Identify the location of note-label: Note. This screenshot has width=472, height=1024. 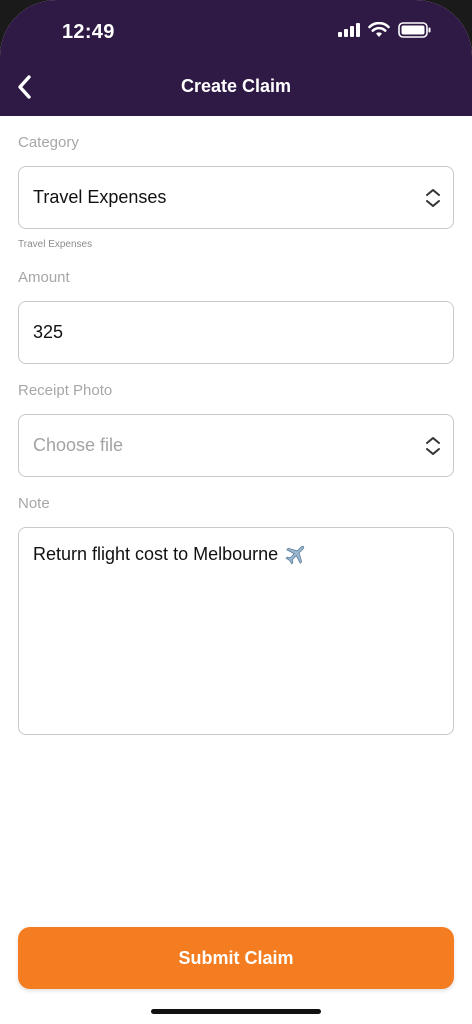
(34, 503).